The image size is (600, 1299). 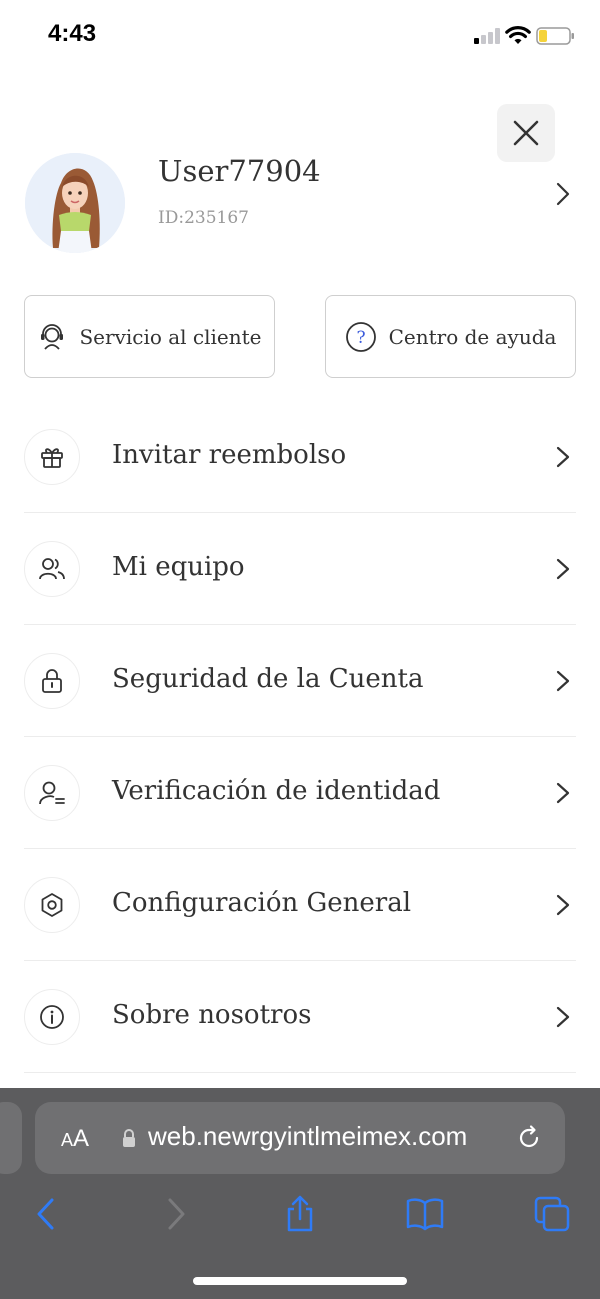 I want to click on settings-icon, so click(x=52, y=905).